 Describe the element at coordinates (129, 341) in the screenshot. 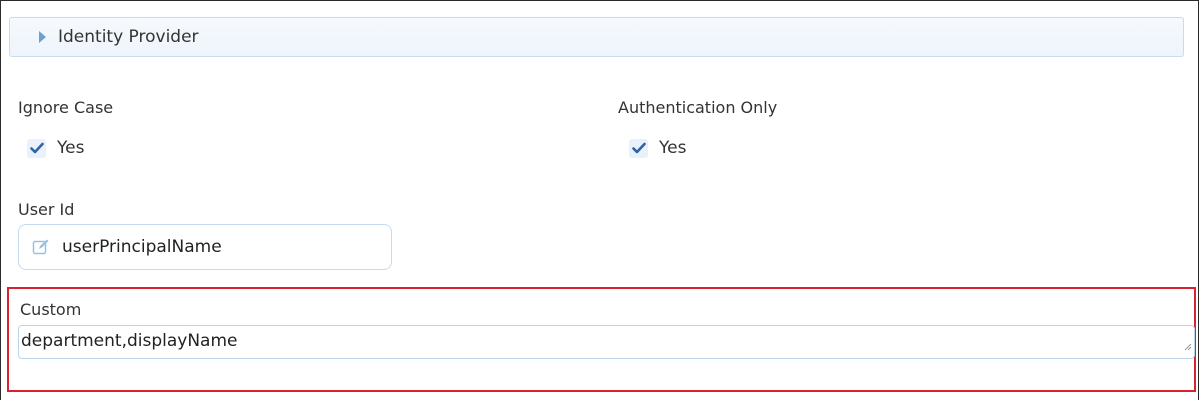

I see `custom-textarea-value: department,displayName` at that location.